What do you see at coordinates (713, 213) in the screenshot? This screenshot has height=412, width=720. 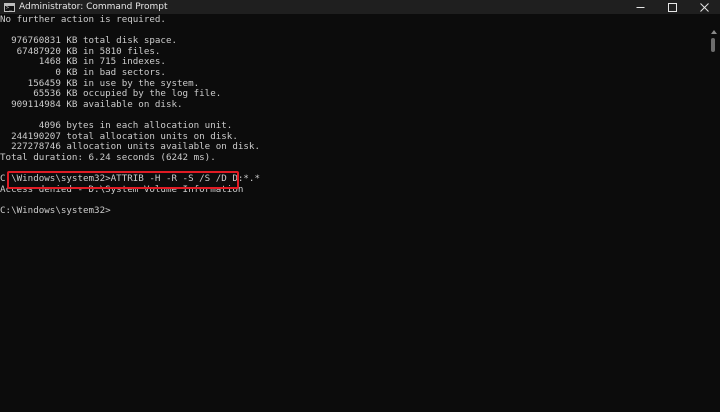 I see `vertical-scrollbar` at bounding box center [713, 213].